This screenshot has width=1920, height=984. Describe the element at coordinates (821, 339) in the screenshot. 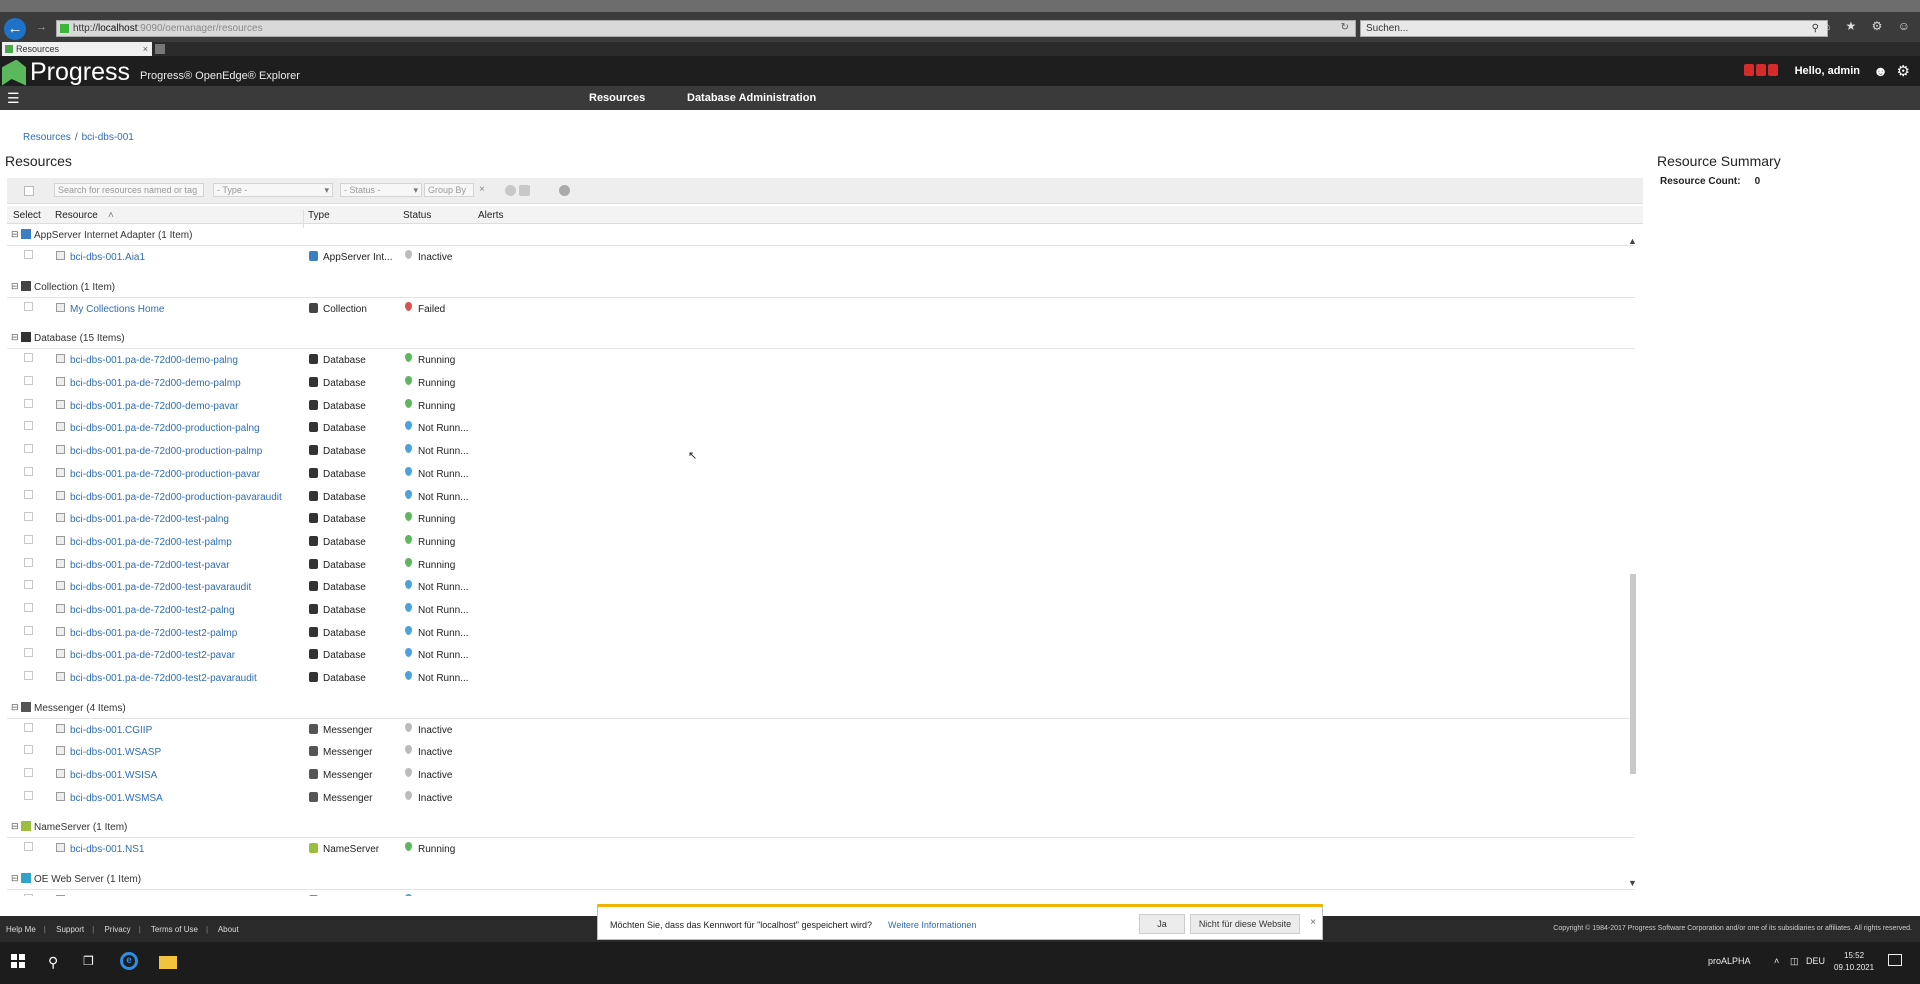

I see `group-header: ⊟ Database (15 Items)` at that location.